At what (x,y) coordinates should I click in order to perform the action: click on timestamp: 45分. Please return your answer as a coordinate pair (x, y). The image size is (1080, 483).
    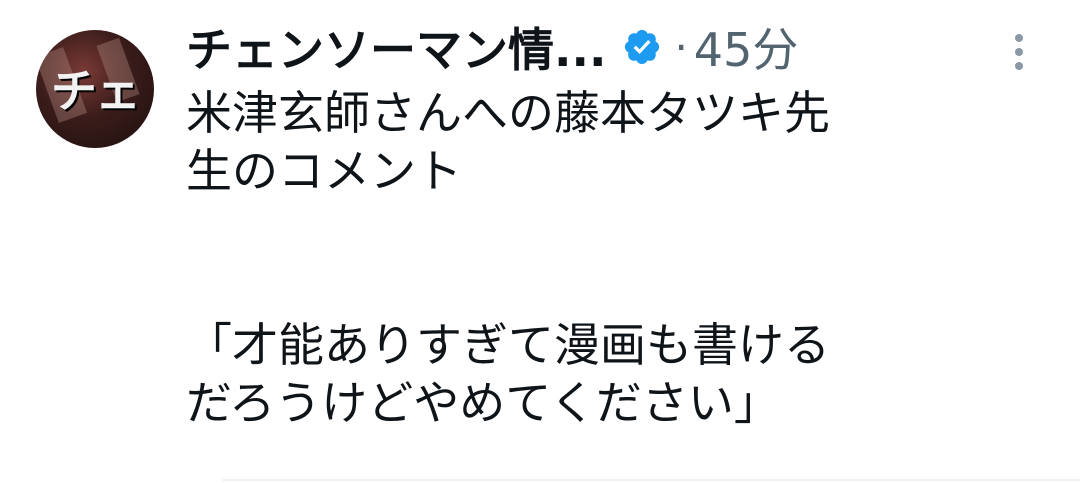
    Looking at the image, I should click on (746, 47).